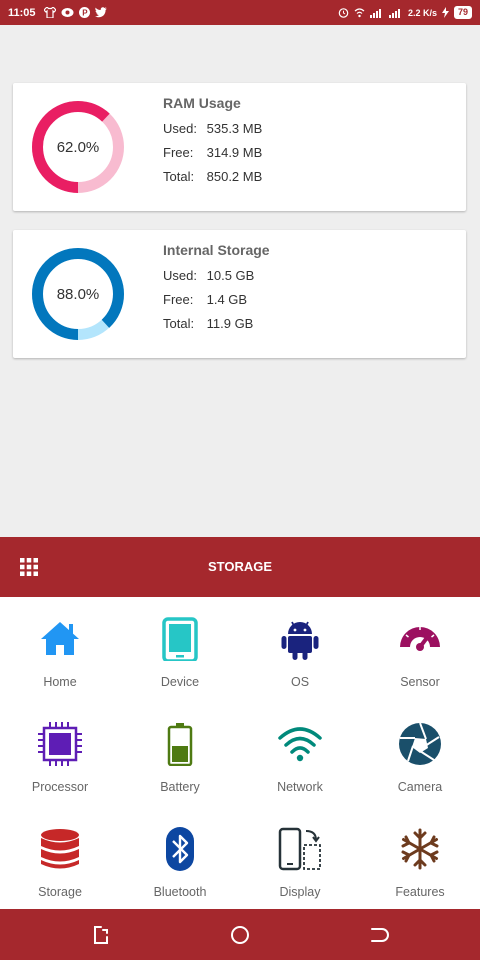  What do you see at coordinates (179, 323) in the screenshot?
I see `storage-total-key: Total:` at bounding box center [179, 323].